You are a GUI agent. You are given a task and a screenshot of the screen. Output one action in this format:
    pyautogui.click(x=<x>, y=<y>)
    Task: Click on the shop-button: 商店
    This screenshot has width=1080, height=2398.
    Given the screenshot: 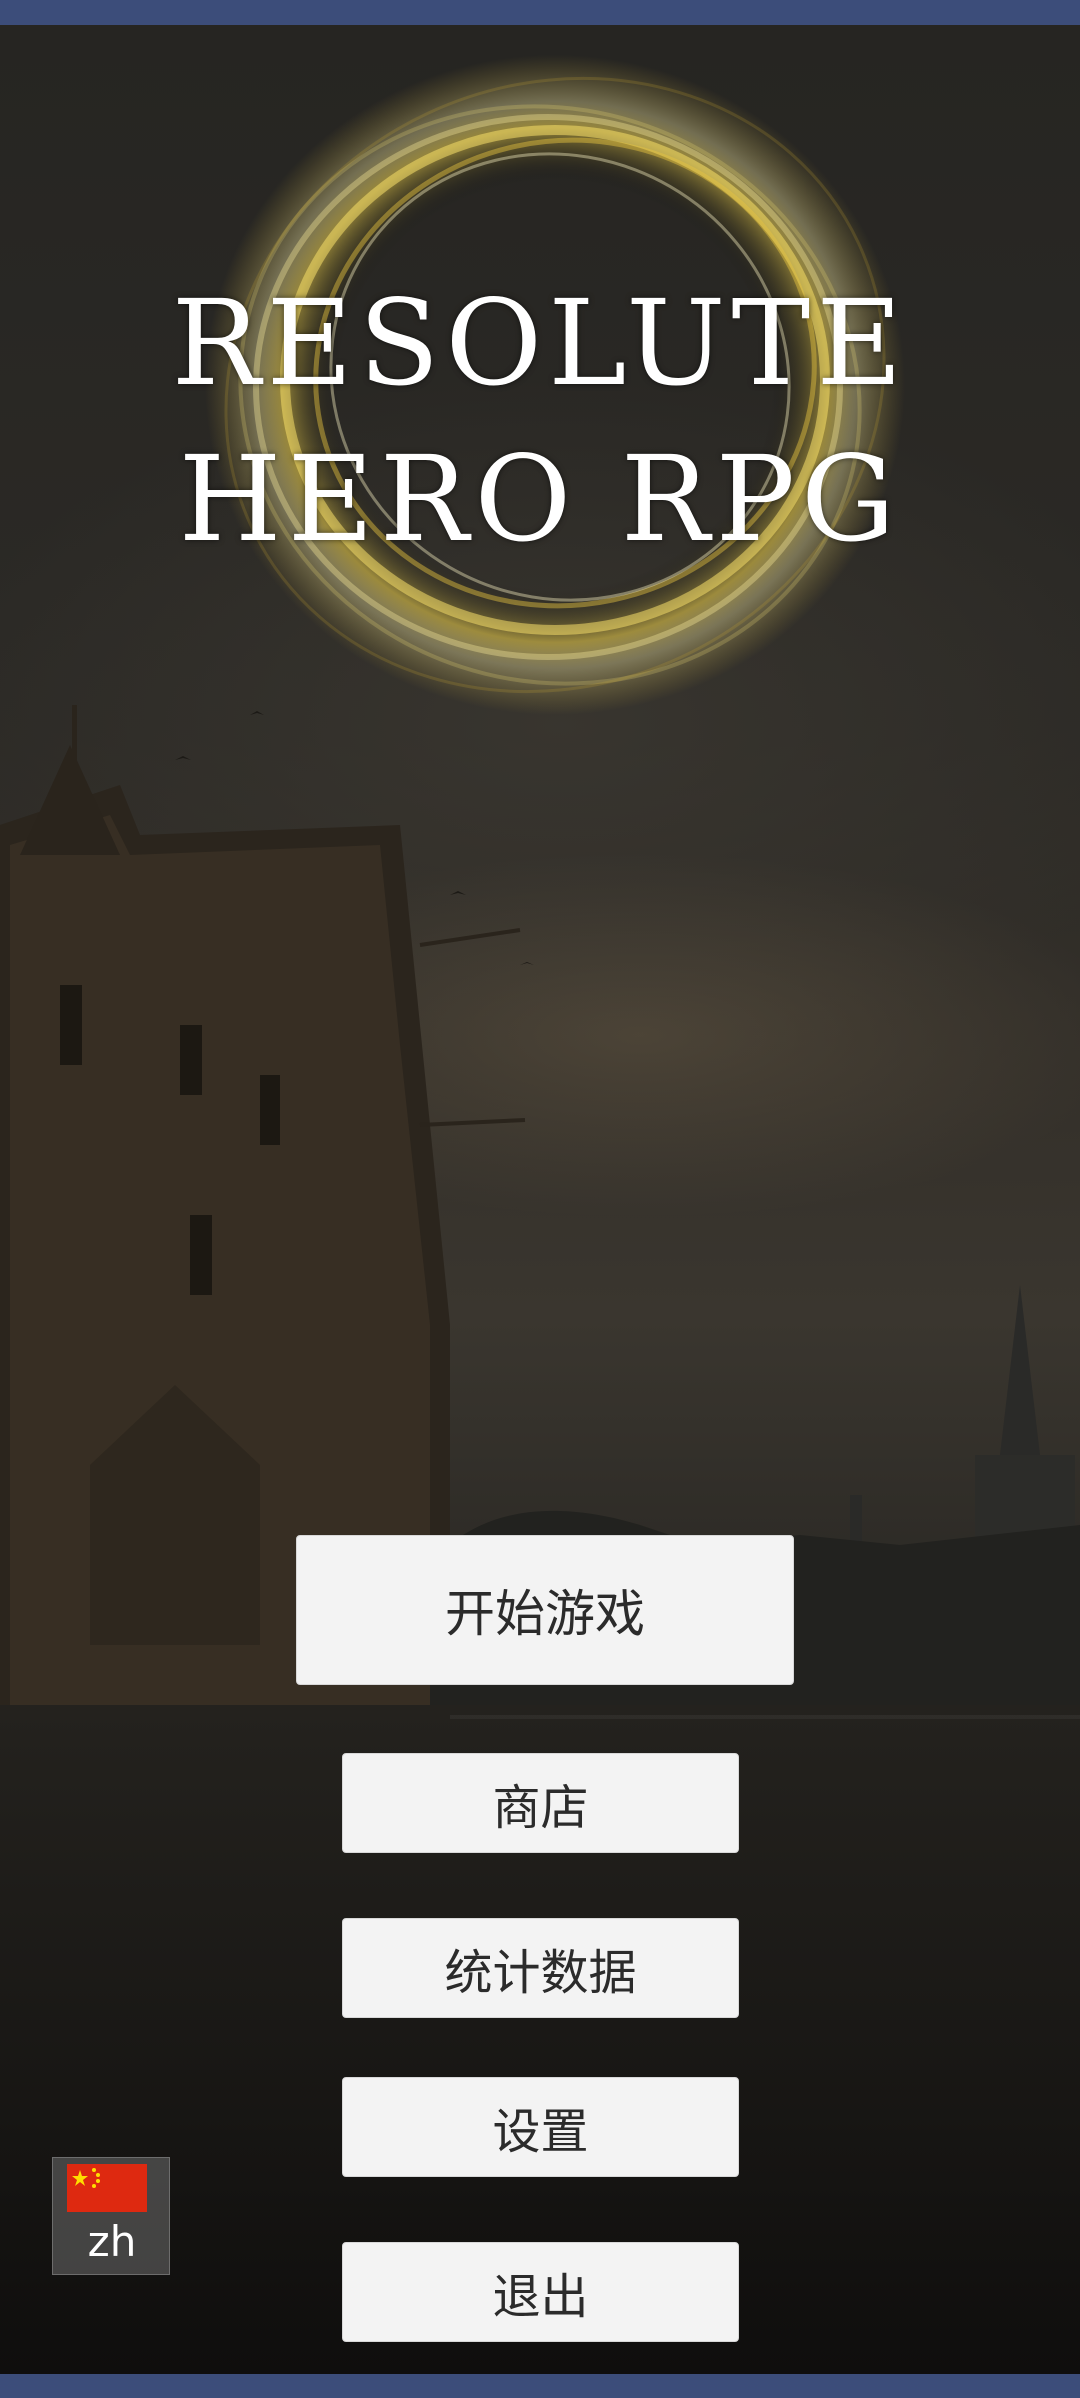 What is the action you would take?
    pyautogui.click(x=540, y=1803)
    